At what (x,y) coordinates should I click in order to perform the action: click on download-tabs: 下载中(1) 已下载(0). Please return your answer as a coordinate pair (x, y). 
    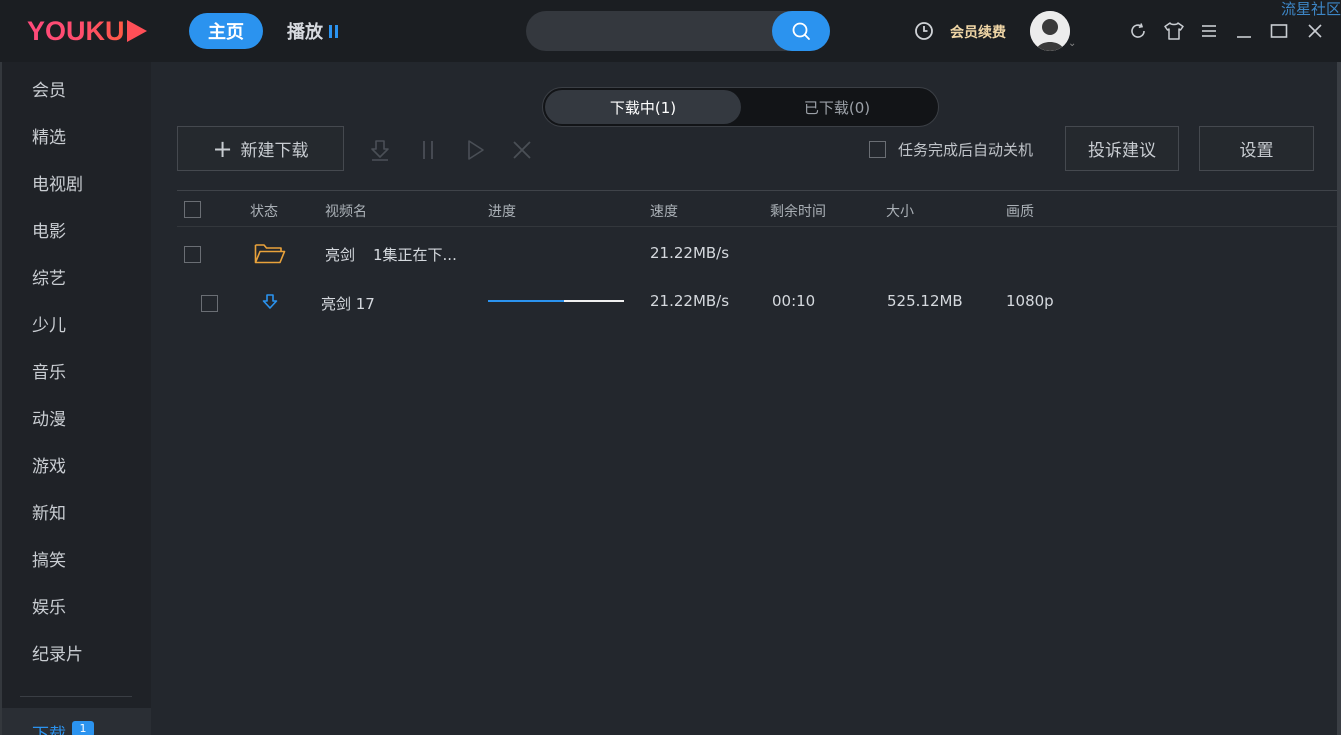
    Looking at the image, I should click on (740, 107).